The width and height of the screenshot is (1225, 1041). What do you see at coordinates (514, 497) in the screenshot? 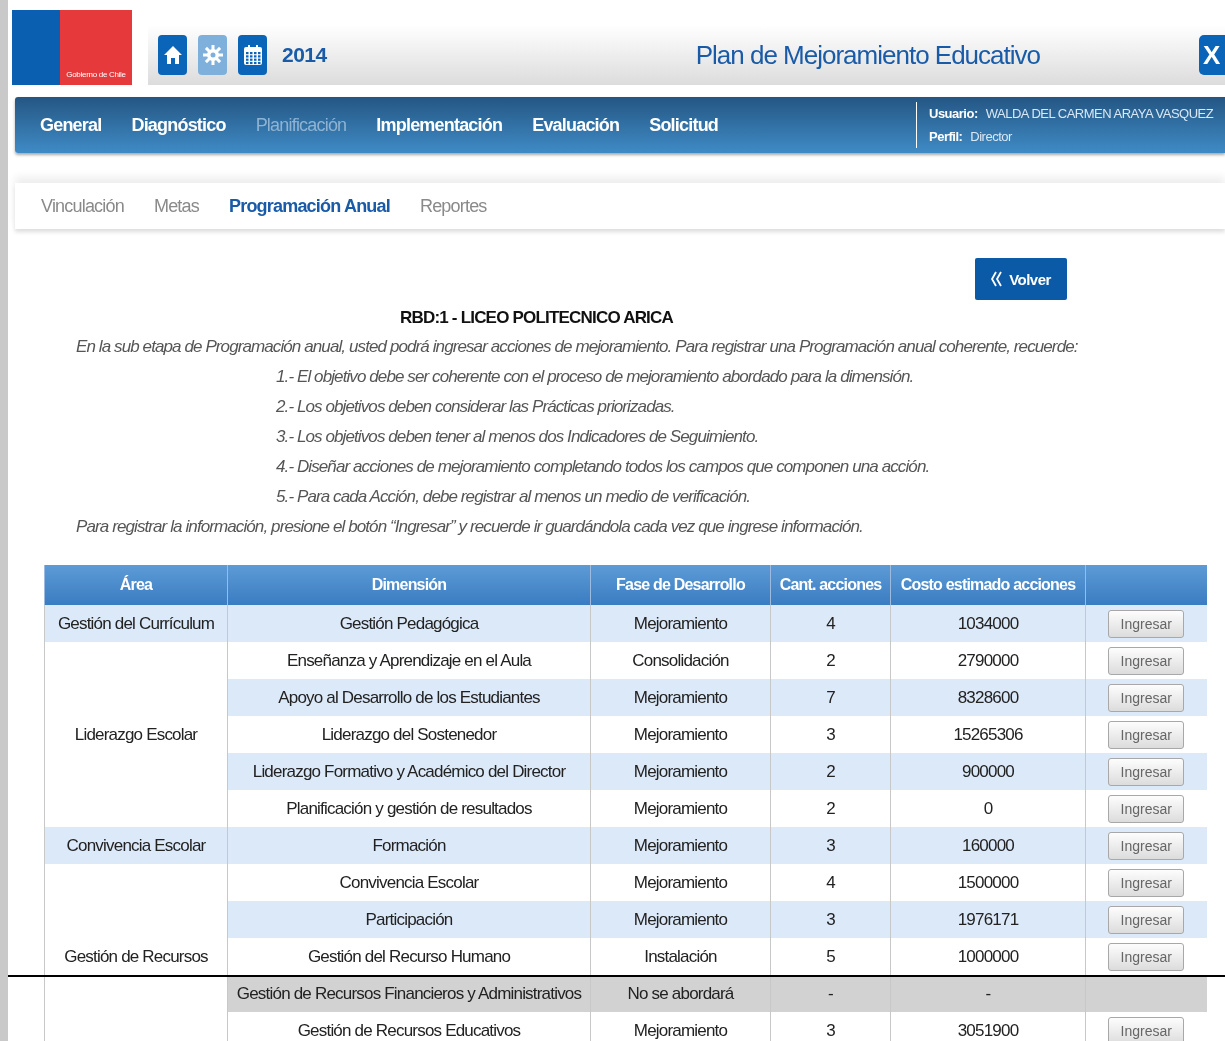
I see `instruction-item: 5.- Para cada Acción, debe registrar al menos un medio de verificación.` at bounding box center [514, 497].